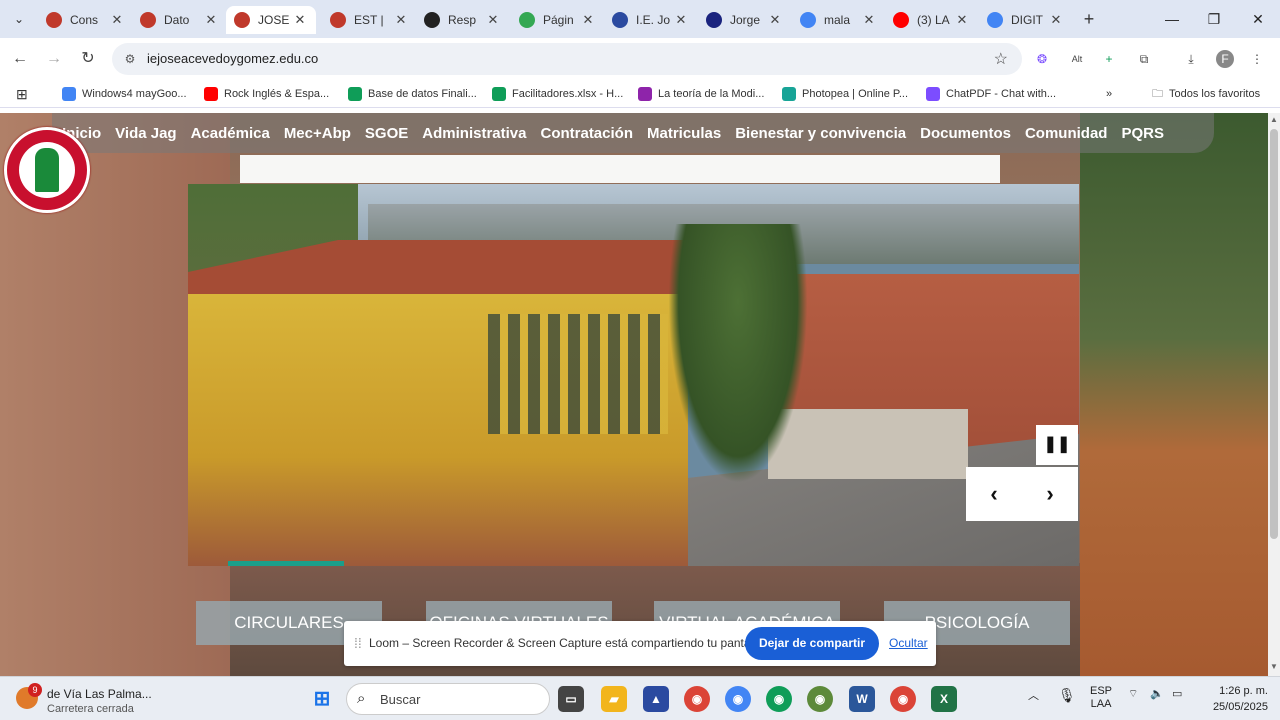 This screenshot has height=720, width=1280. I want to click on microphone-icon: 🎙, so click(1067, 695).